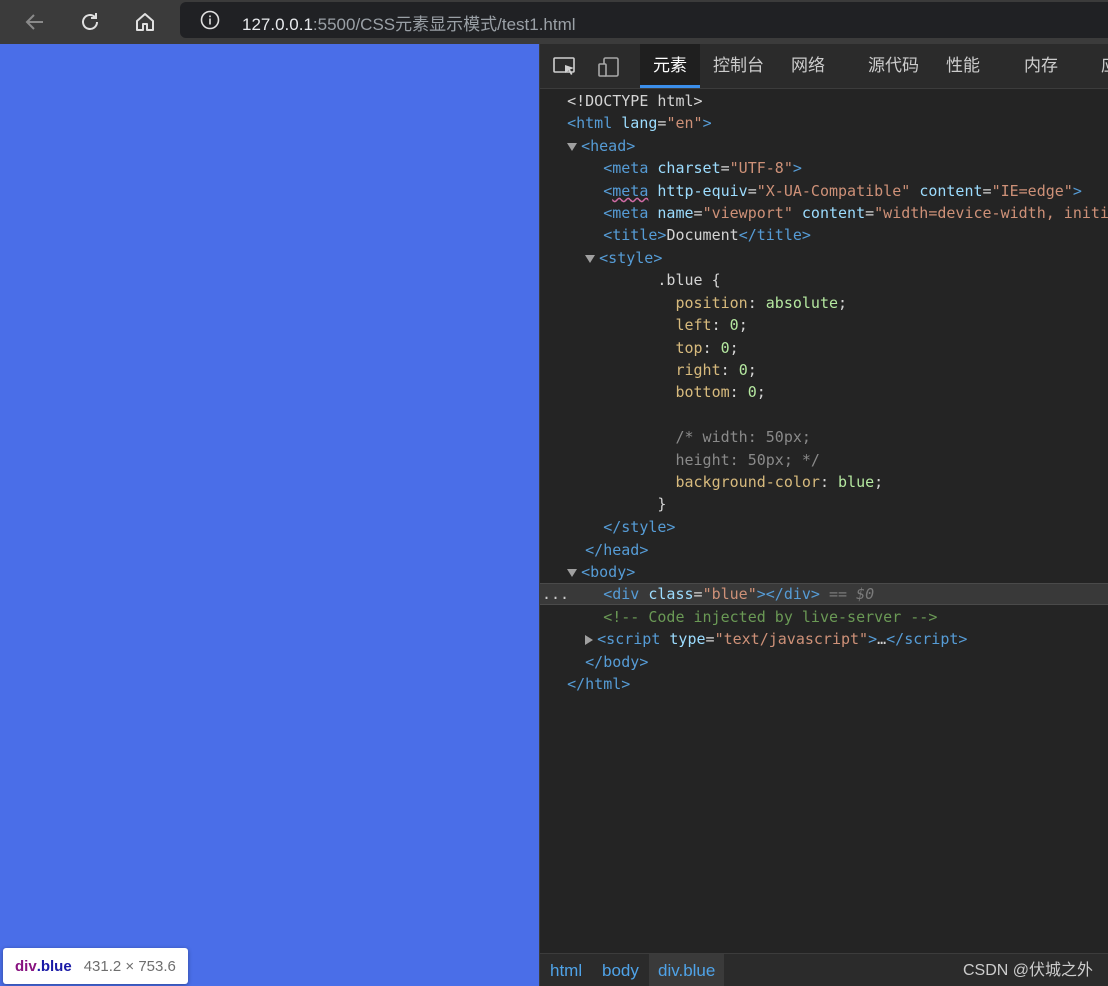 This screenshot has height=986, width=1108. What do you see at coordinates (824, 258) in the screenshot?
I see `dom-style-open: <style>` at bounding box center [824, 258].